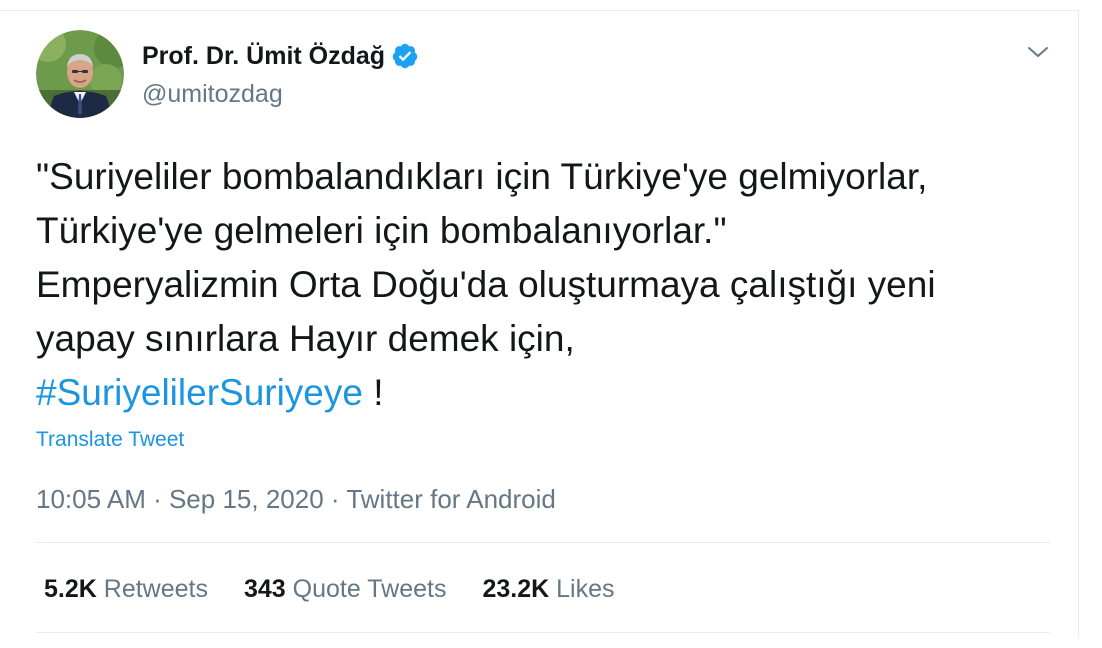  What do you see at coordinates (405, 56) in the screenshot?
I see `verified-badge-icon` at bounding box center [405, 56].